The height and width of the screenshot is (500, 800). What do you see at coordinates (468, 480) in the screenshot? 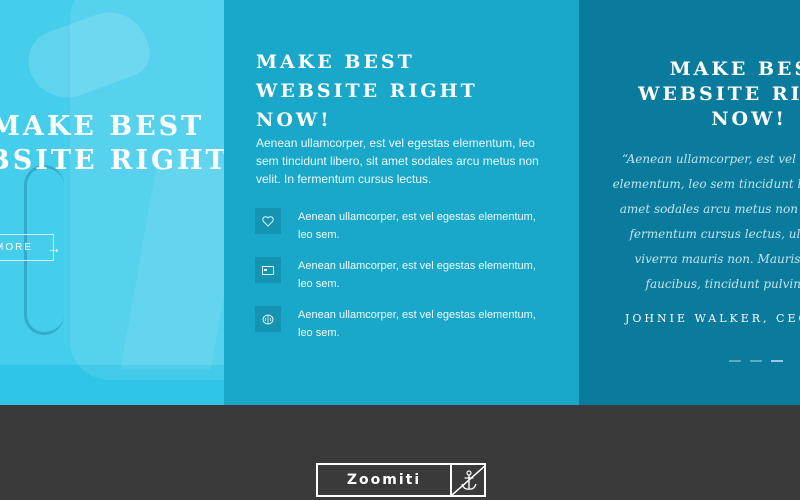
I see `anchor-icon` at bounding box center [468, 480].